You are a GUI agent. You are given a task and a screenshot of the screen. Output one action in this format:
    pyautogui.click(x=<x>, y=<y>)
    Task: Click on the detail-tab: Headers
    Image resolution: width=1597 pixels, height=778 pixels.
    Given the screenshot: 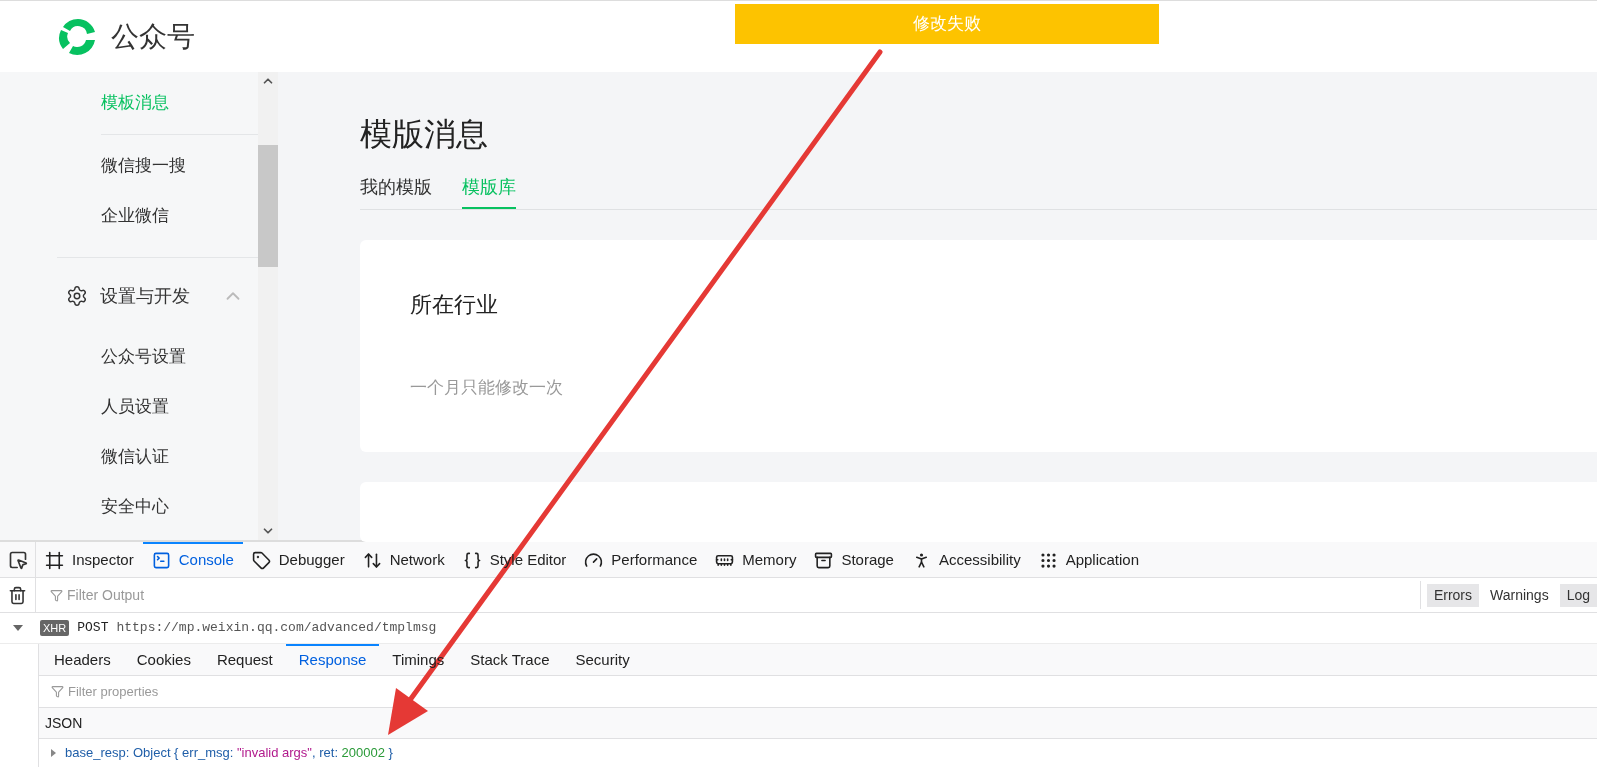 What is the action you would take?
    pyautogui.click(x=82, y=659)
    